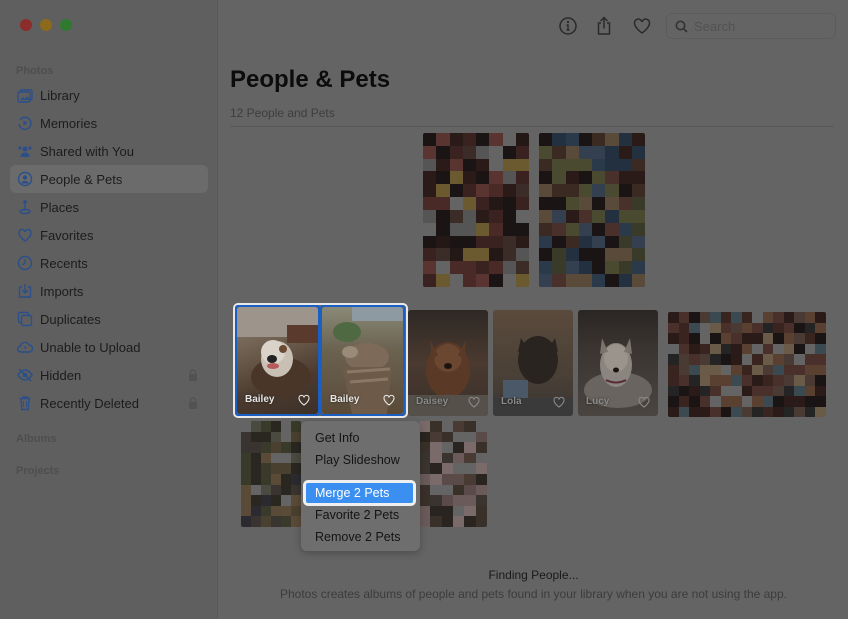 This screenshot has width=848, height=619. What do you see at coordinates (568, 26) in the screenshot?
I see `info-button` at bounding box center [568, 26].